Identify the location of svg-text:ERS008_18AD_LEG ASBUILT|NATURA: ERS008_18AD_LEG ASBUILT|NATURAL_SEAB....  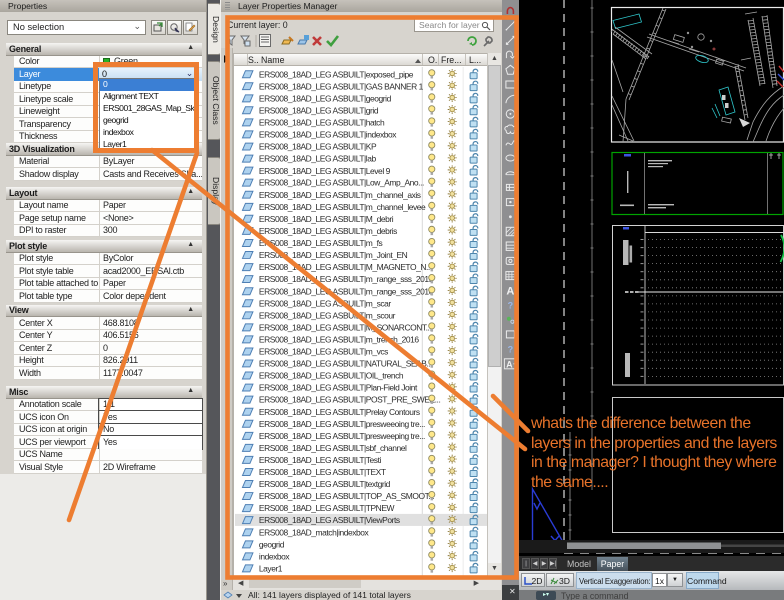
(345, 363).